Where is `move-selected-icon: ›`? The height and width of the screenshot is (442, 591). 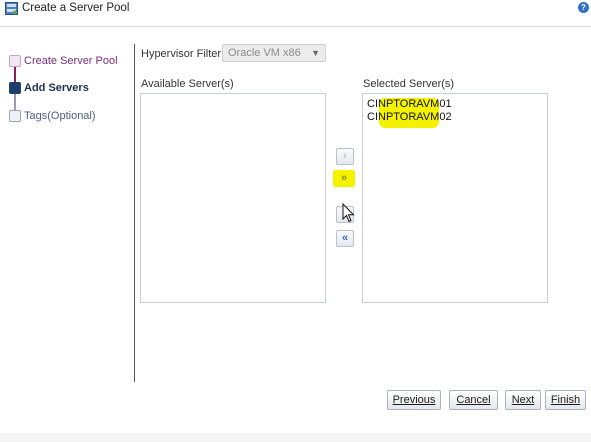 move-selected-icon: › is located at coordinates (345, 156).